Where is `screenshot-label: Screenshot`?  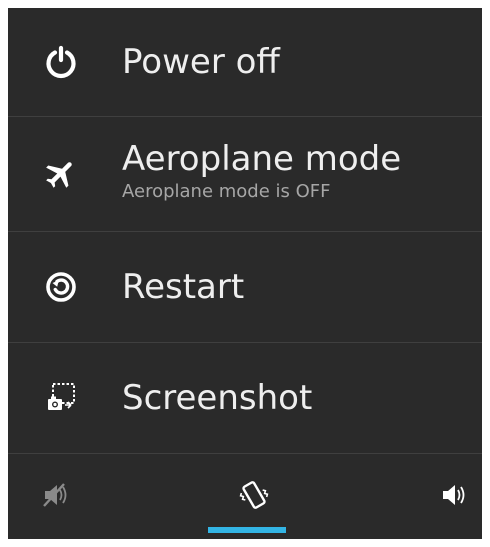 screenshot-label: Screenshot is located at coordinates (217, 398).